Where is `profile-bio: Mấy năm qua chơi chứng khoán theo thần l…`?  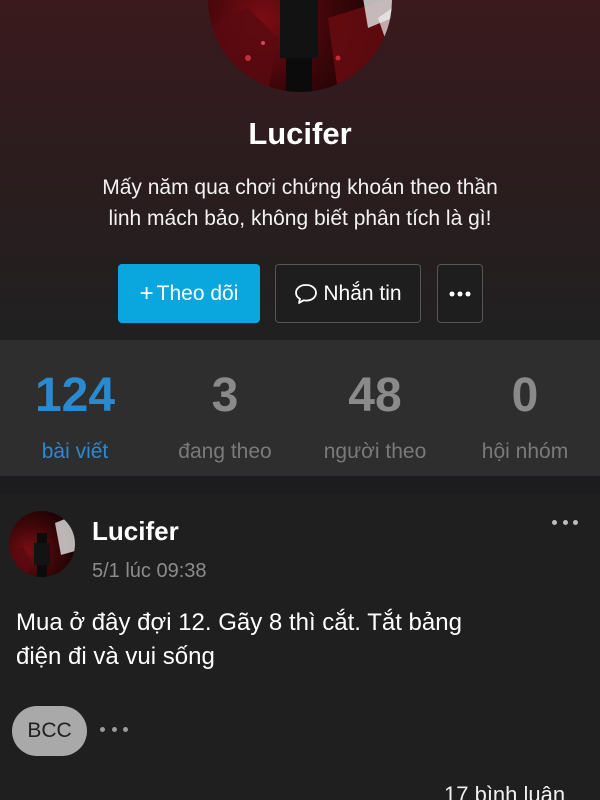
profile-bio: Mấy năm qua chơi chứng khoán theo thần l… is located at coordinates (300, 203).